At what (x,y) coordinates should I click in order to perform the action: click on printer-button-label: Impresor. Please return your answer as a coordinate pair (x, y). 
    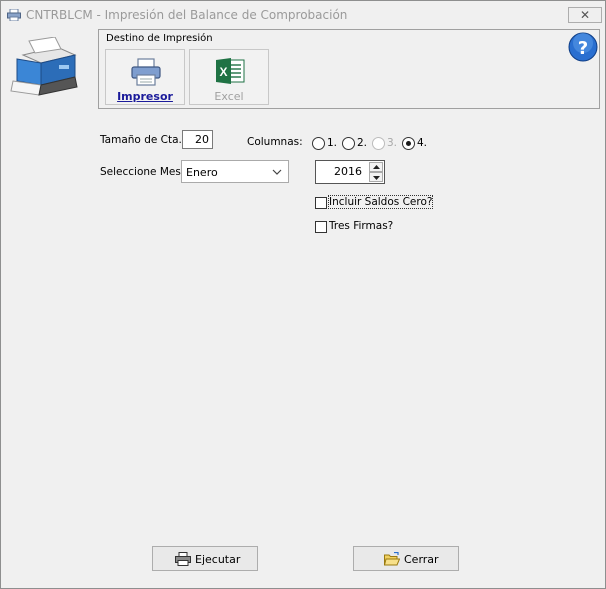
    Looking at the image, I should click on (145, 96).